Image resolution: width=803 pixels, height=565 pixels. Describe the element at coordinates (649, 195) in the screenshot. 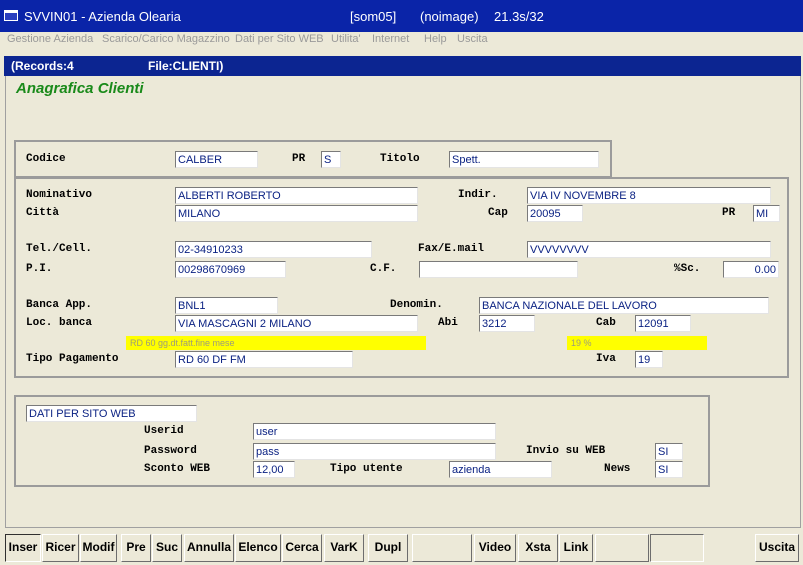

I see `indirizzo-field: VIA IV NOVEMBRE 8` at that location.